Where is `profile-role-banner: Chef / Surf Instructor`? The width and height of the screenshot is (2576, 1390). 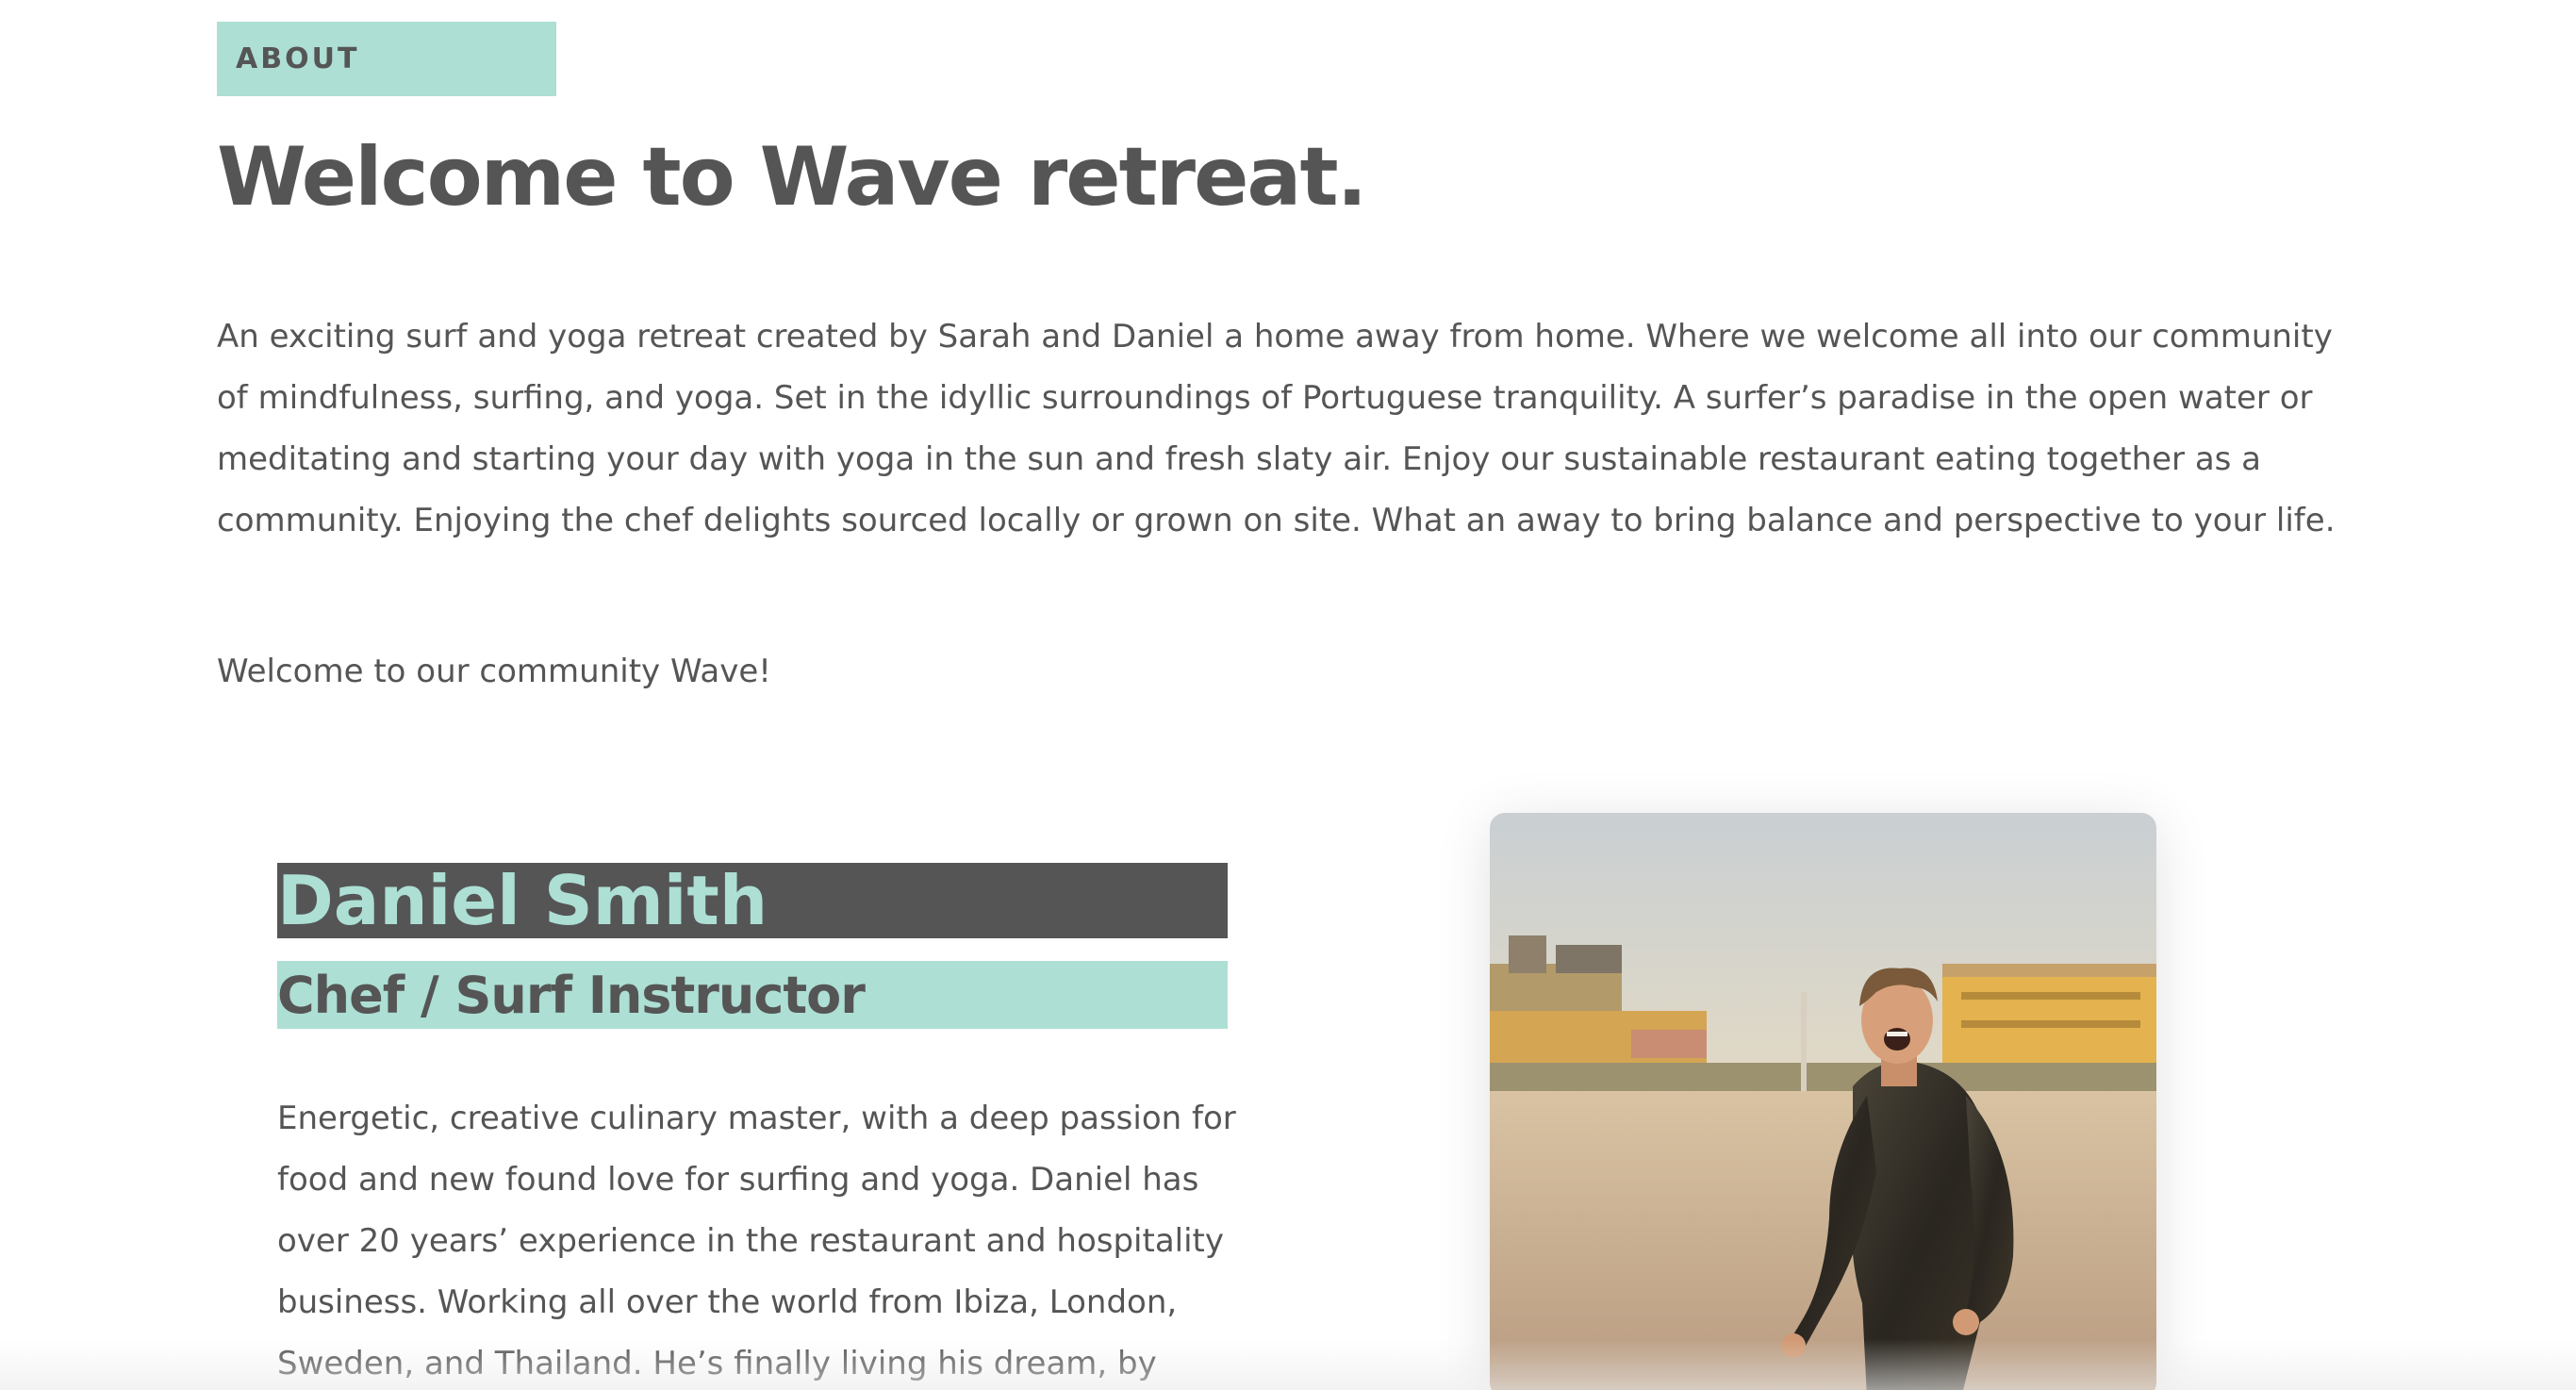
profile-role-banner: Chef / Surf Instructor is located at coordinates (752, 995).